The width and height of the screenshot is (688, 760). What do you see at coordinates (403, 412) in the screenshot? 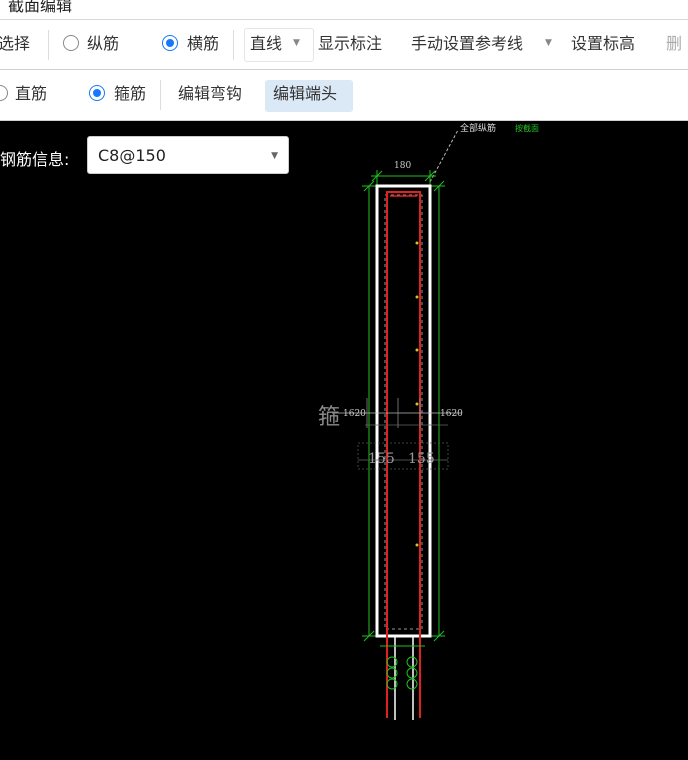
I see `cover-line` at bounding box center [403, 412].